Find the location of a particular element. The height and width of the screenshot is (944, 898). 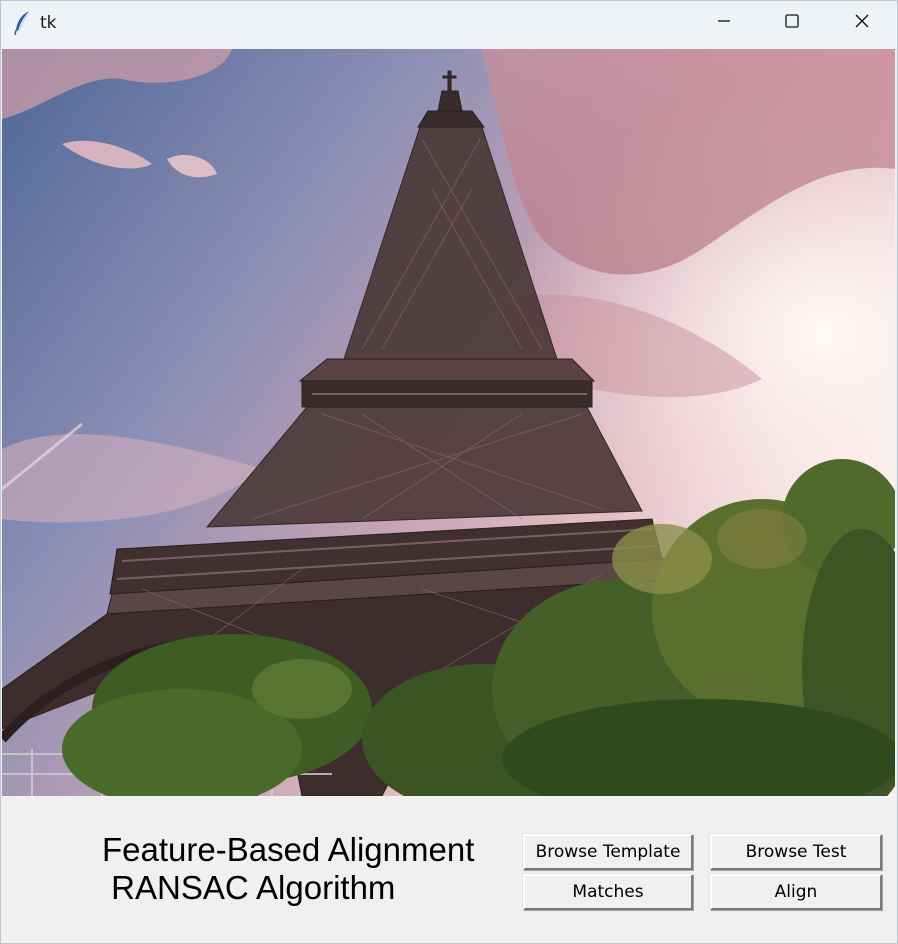

maximize-icon is located at coordinates (792, 23).